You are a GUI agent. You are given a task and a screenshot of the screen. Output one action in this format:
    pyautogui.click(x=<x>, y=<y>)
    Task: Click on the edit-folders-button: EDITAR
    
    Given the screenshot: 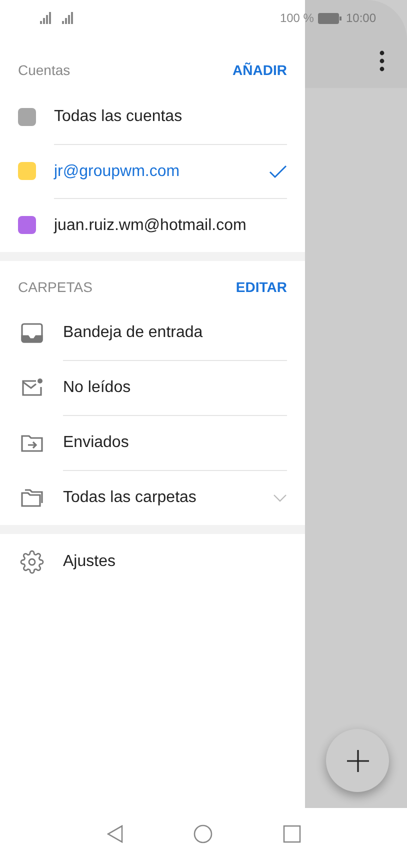 What is the action you would take?
    pyautogui.click(x=261, y=287)
    